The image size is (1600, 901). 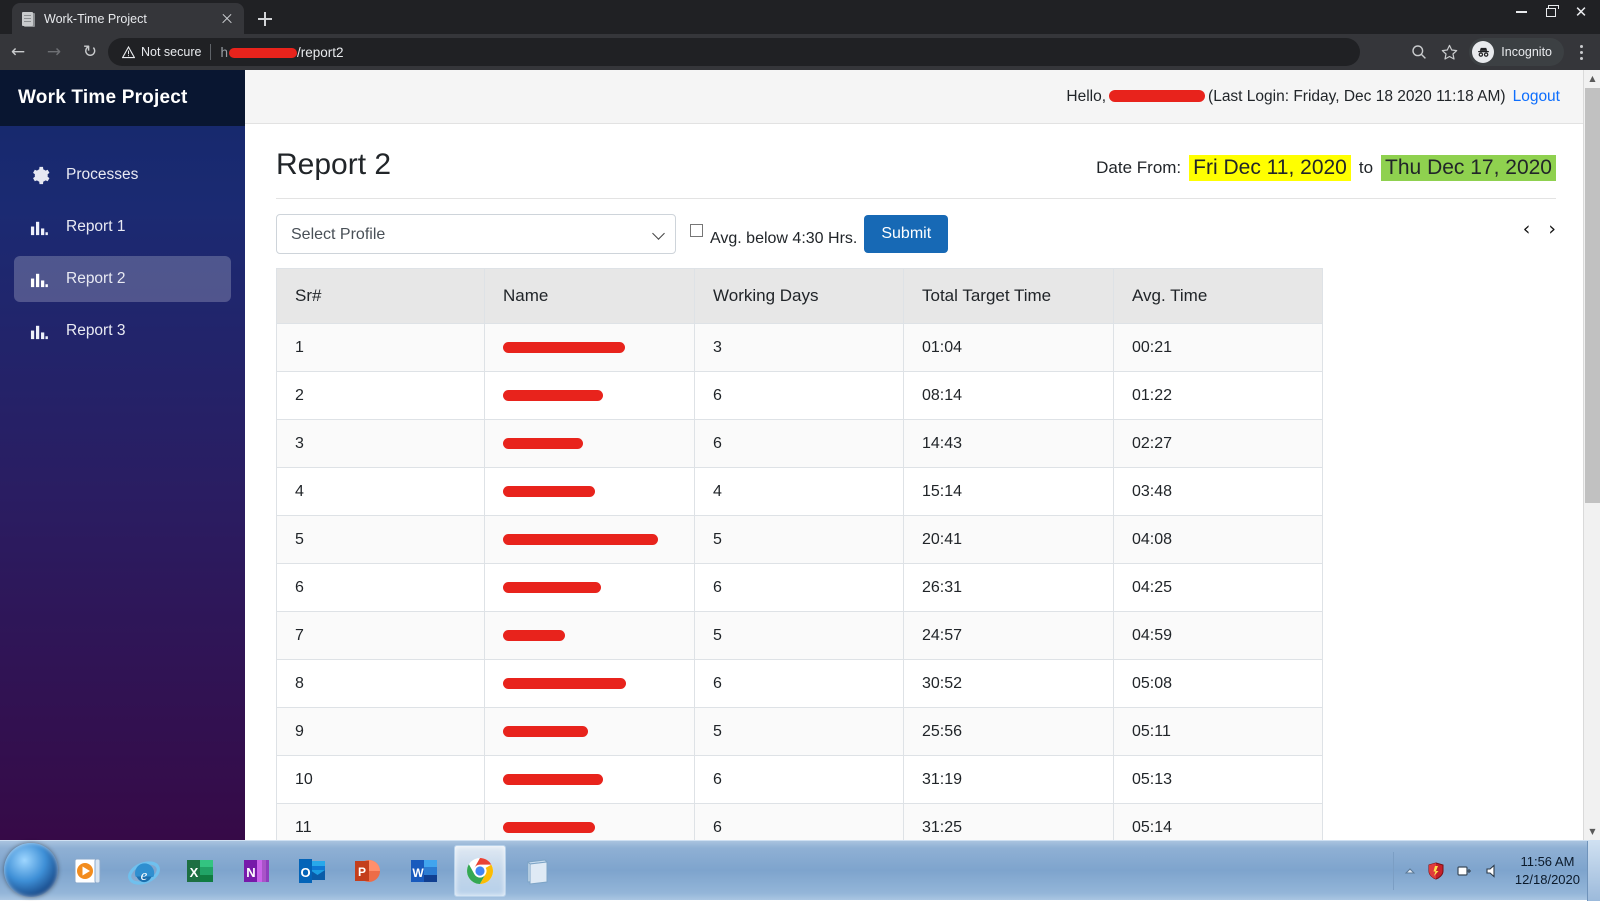 I want to click on tray-icons, so click(x=1452, y=871).